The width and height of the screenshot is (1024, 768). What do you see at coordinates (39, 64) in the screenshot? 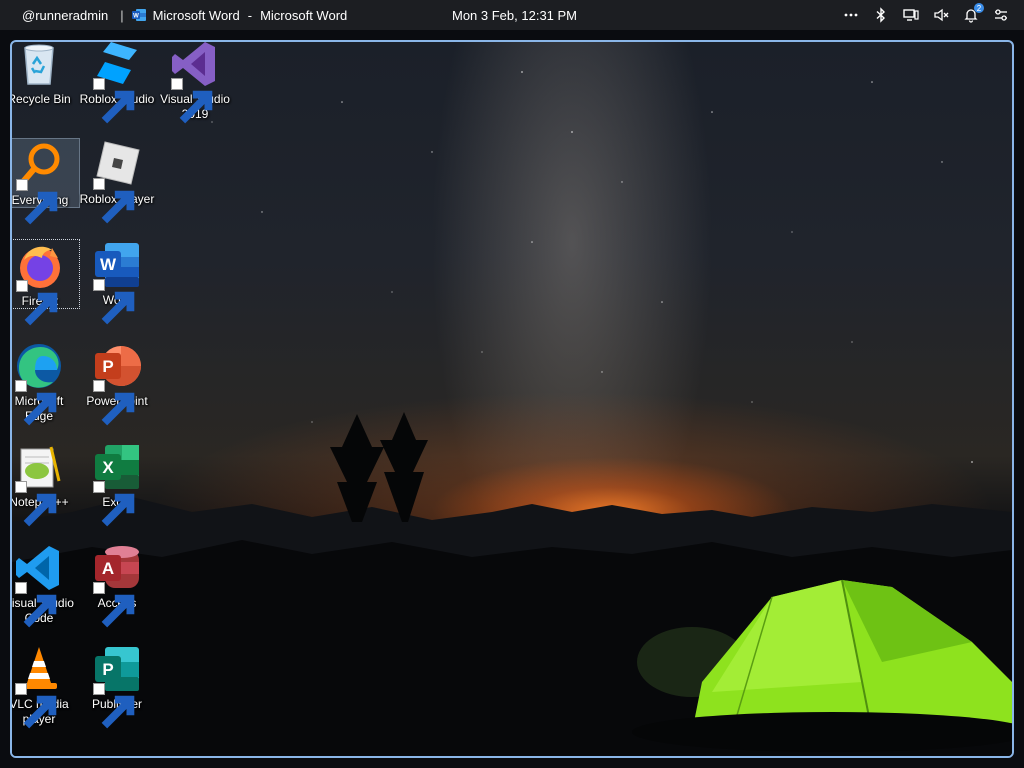
I see `recycle-bin-icon` at bounding box center [39, 64].